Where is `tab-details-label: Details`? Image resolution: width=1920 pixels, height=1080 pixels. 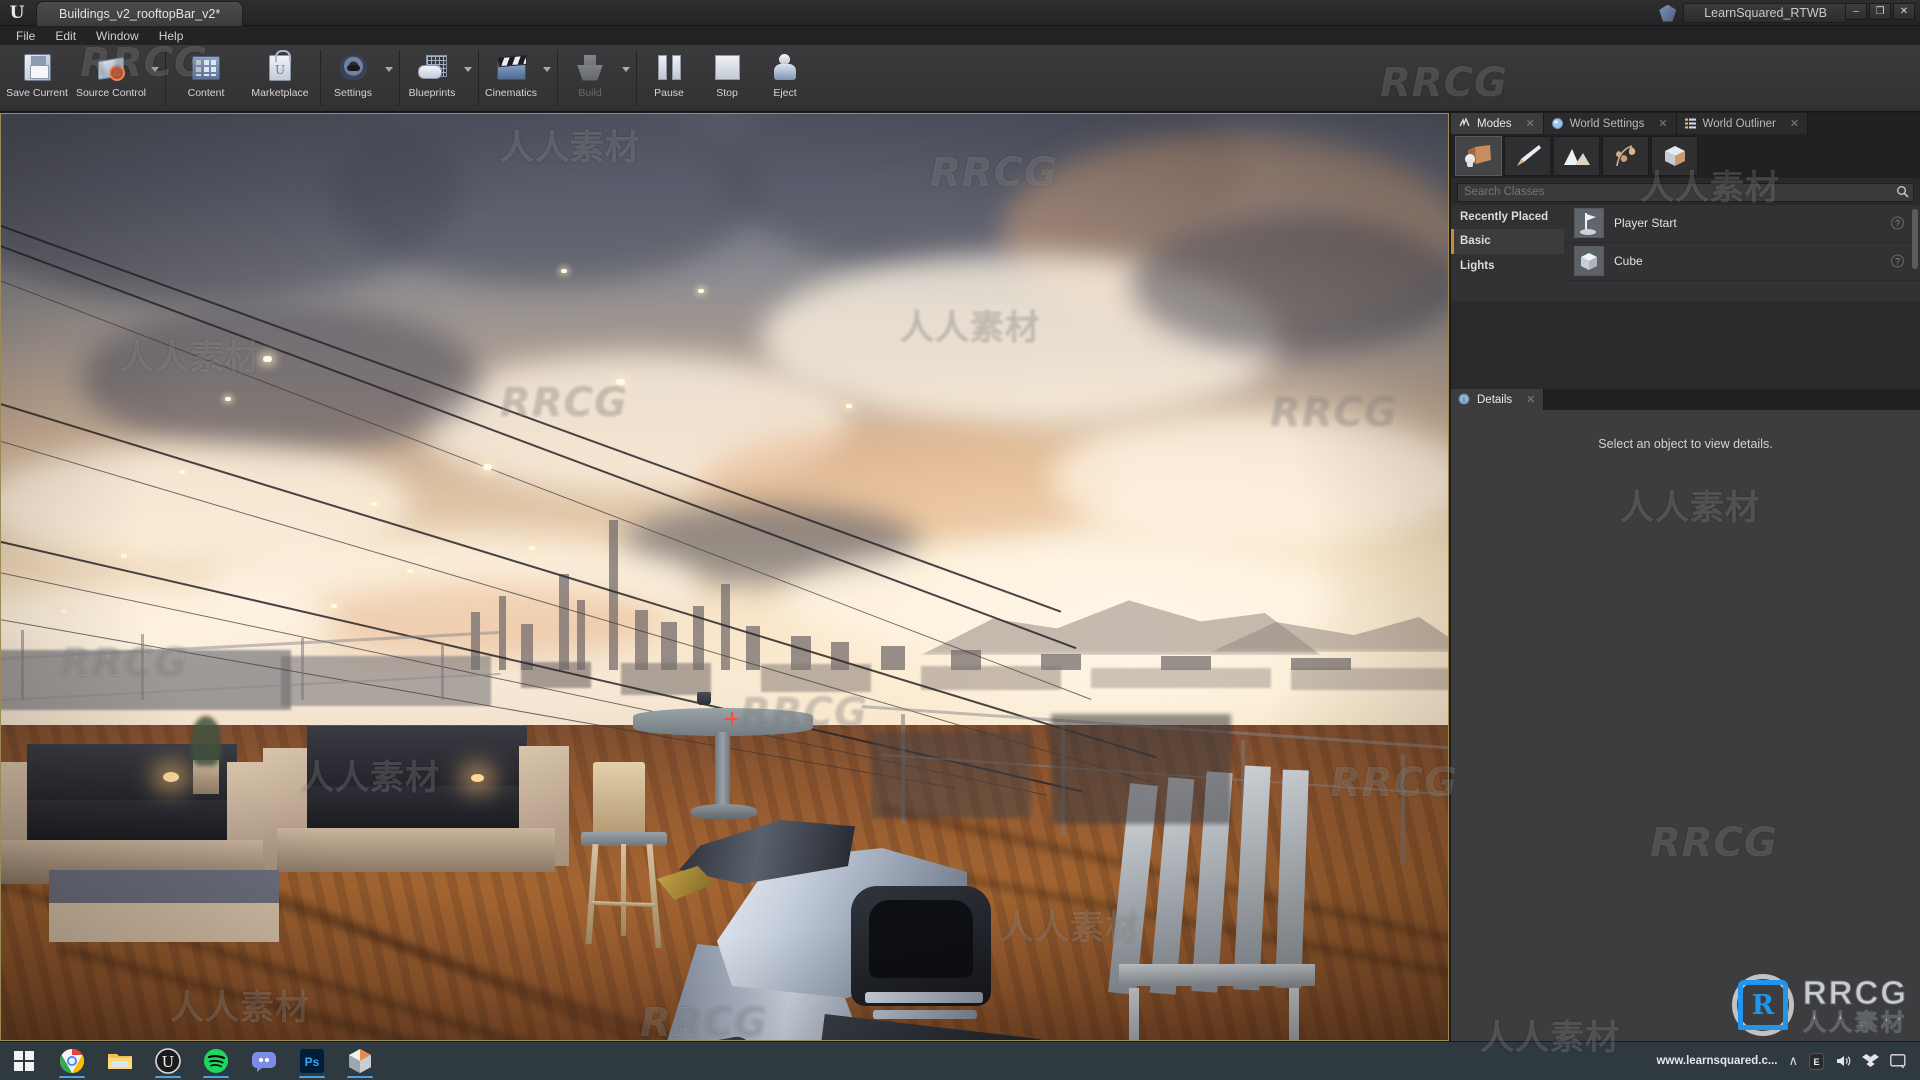
tab-details-label: Details is located at coordinates (1495, 399).